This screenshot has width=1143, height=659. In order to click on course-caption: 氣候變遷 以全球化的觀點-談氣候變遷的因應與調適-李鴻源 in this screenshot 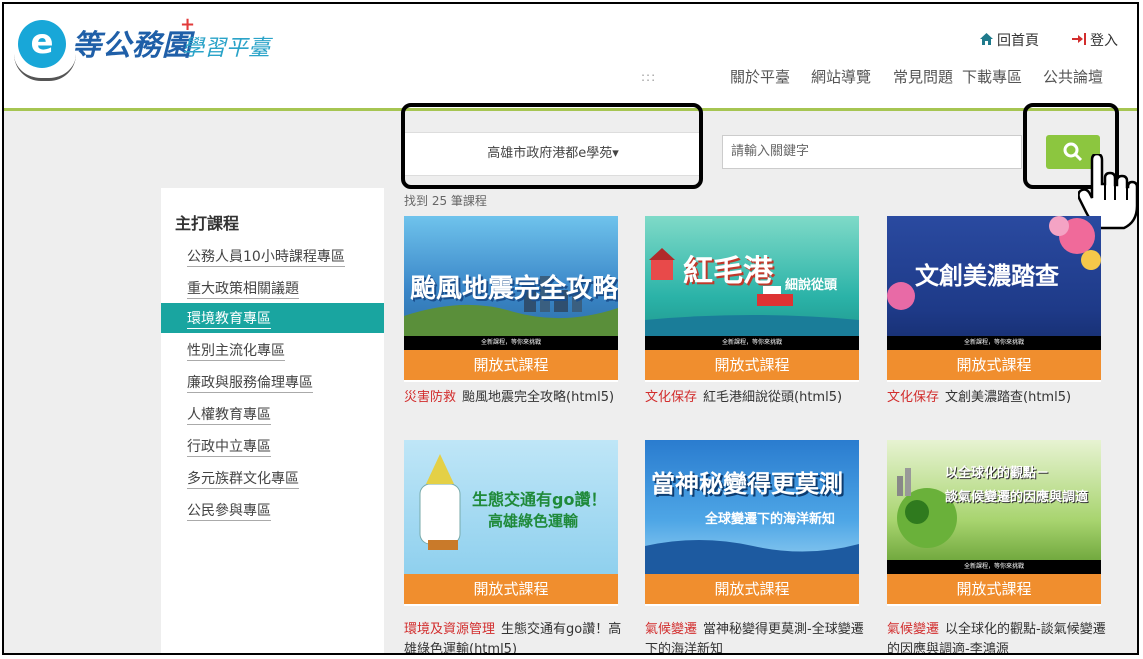, I will do `click(998, 636)`.